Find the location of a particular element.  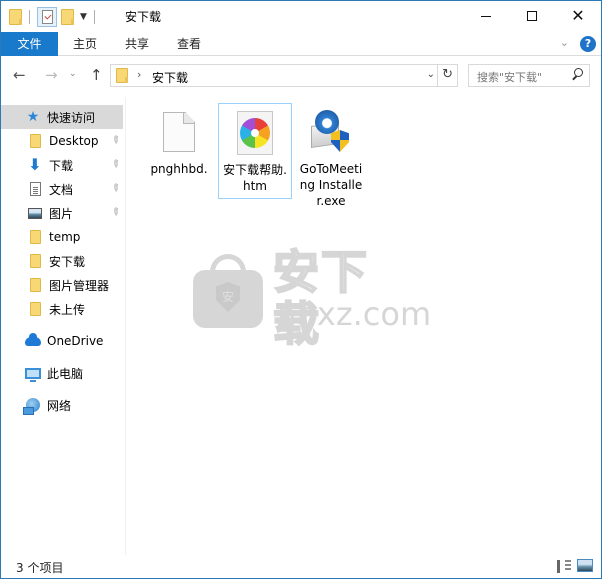

address-bar: › 安下载 ⌄ ↻ is located at coordinates (284, 75).